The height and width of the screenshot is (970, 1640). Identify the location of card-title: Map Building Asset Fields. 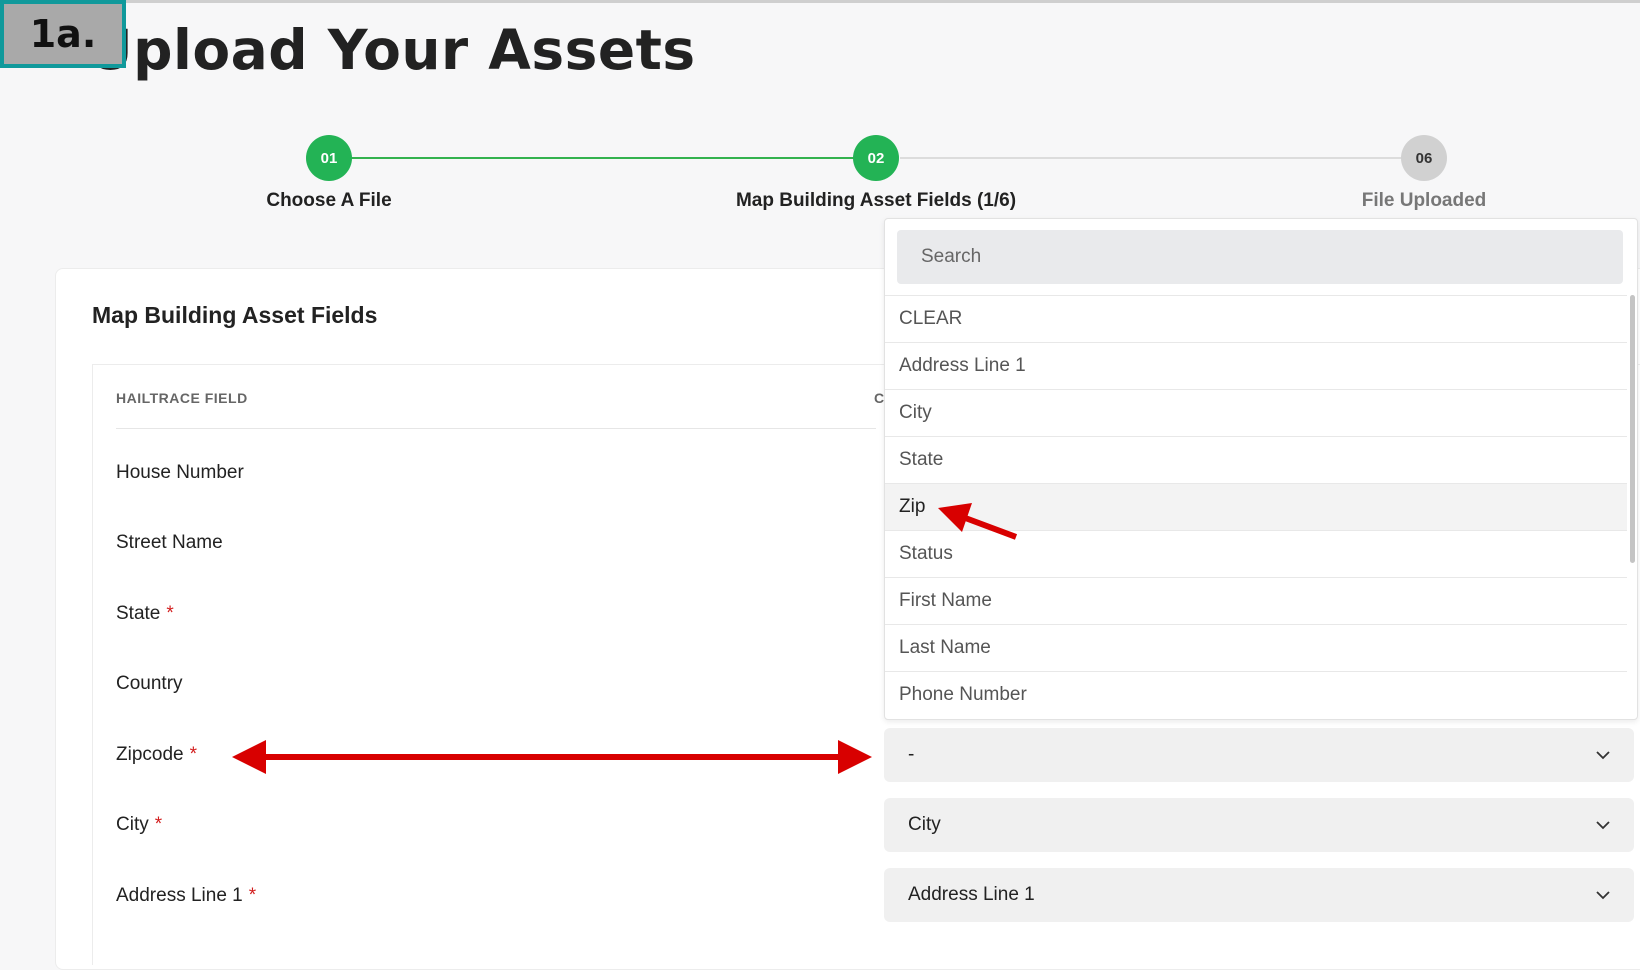
(235, 315).